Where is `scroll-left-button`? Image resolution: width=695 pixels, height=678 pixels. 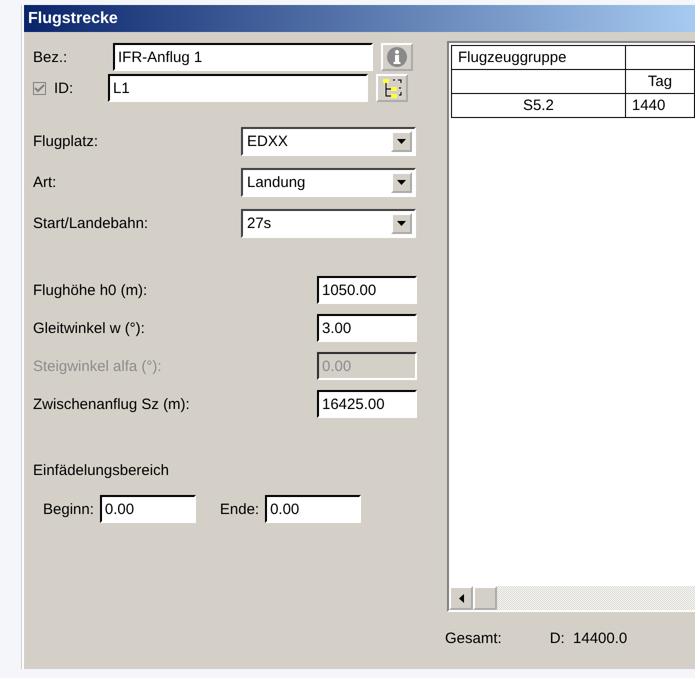
scroll-left-button is located at coordinates (461, 598).